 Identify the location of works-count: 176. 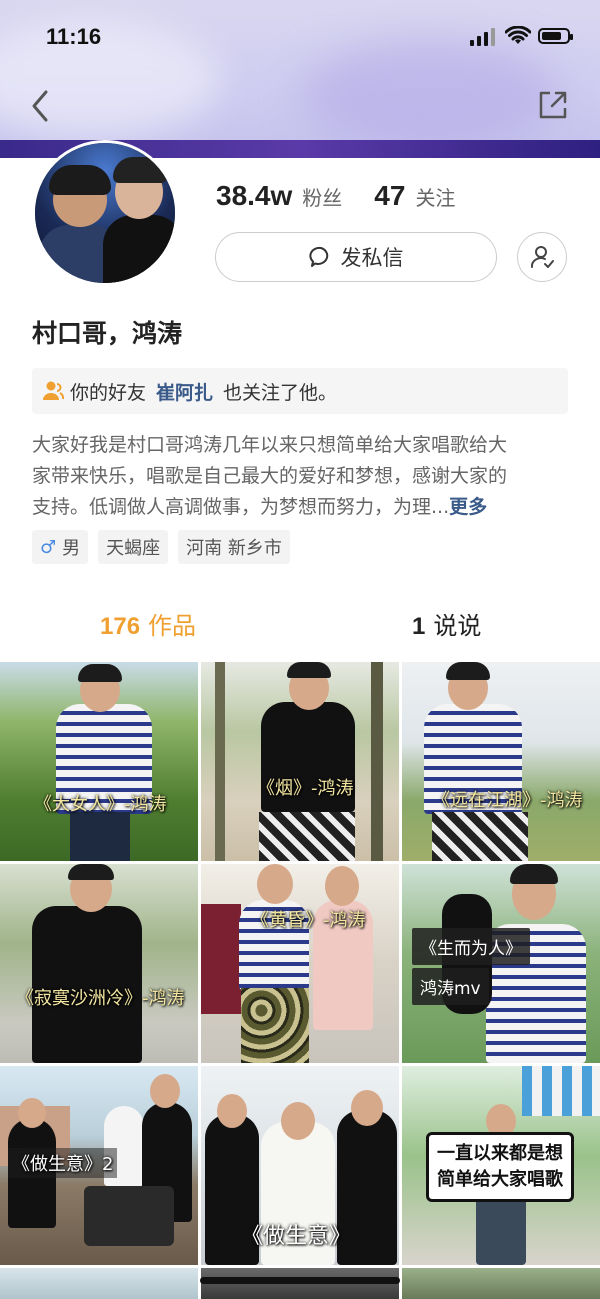
(120, 626).